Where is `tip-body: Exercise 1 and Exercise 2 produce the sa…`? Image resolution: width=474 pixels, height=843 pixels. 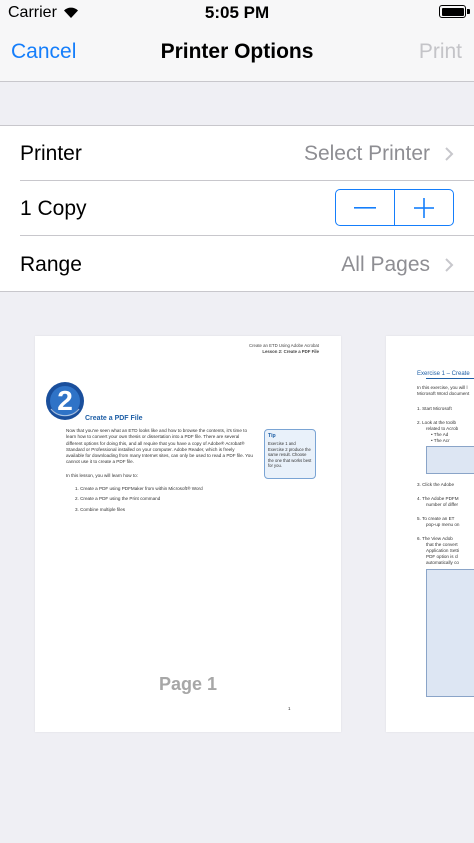
tip-body: Exercise 1 and Exercise 2 produce the sa… is located at coordinates (290, 455).